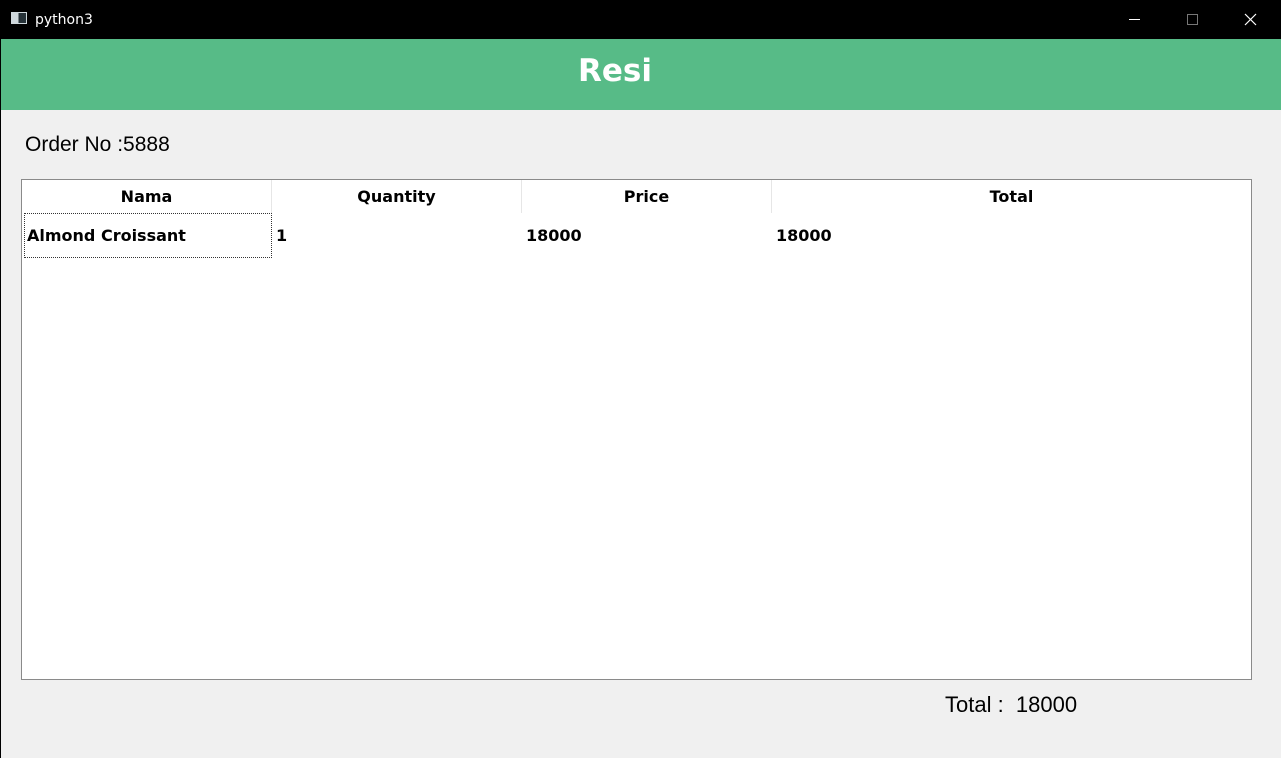  Describe the element at coordinates (1011, 196) in the screenshot. I see `column-header-total: Total` at that location.